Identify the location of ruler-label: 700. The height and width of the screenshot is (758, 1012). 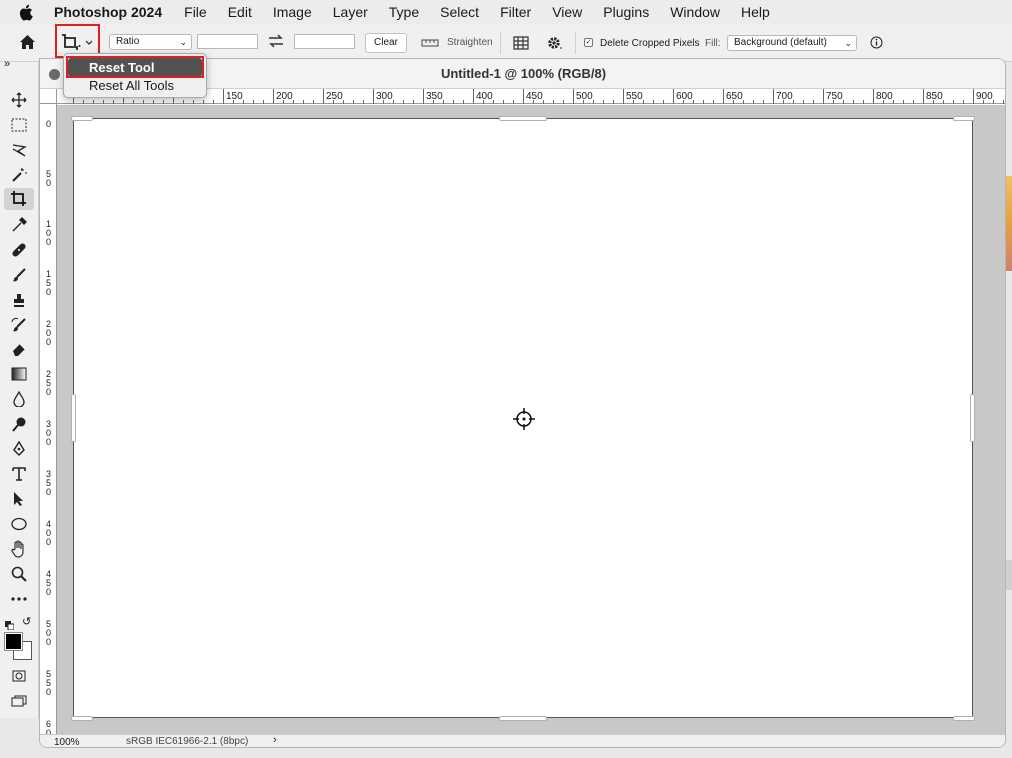
(784, 96).